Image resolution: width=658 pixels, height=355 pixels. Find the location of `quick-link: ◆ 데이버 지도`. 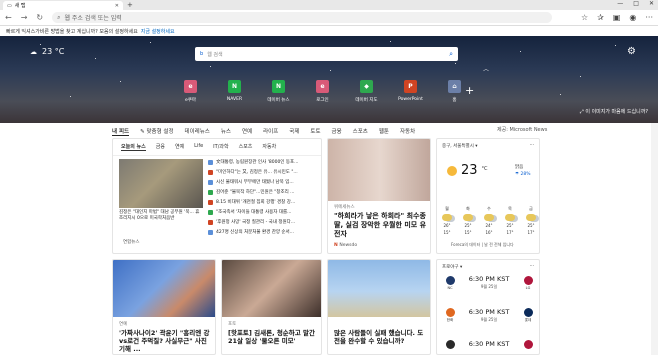

quick-link: ◆ 데이버 지도 is located at coordinates (366, 91).